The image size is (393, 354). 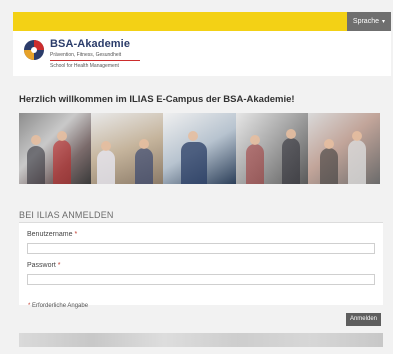 What do you see at coordinates (383, 22) in the screenshot?
I see `caret-down-icon: ▾` at bounding box center [383, 22].